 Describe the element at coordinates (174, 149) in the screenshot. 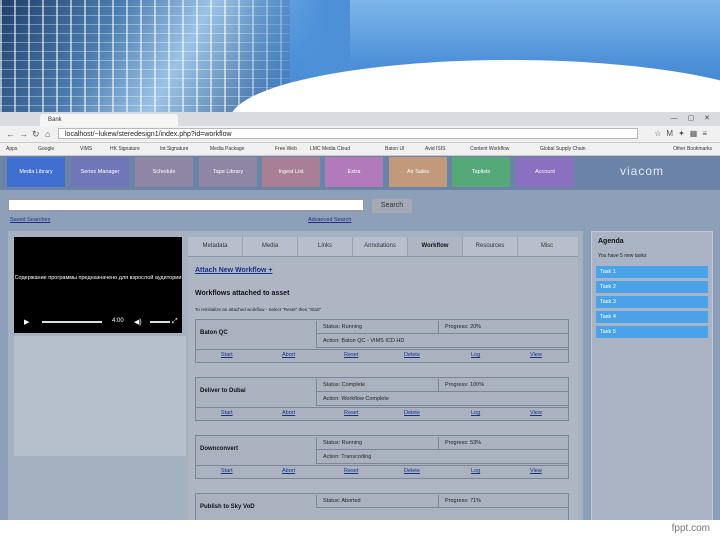

I see `bookmark-item: Int Signature` at that location.